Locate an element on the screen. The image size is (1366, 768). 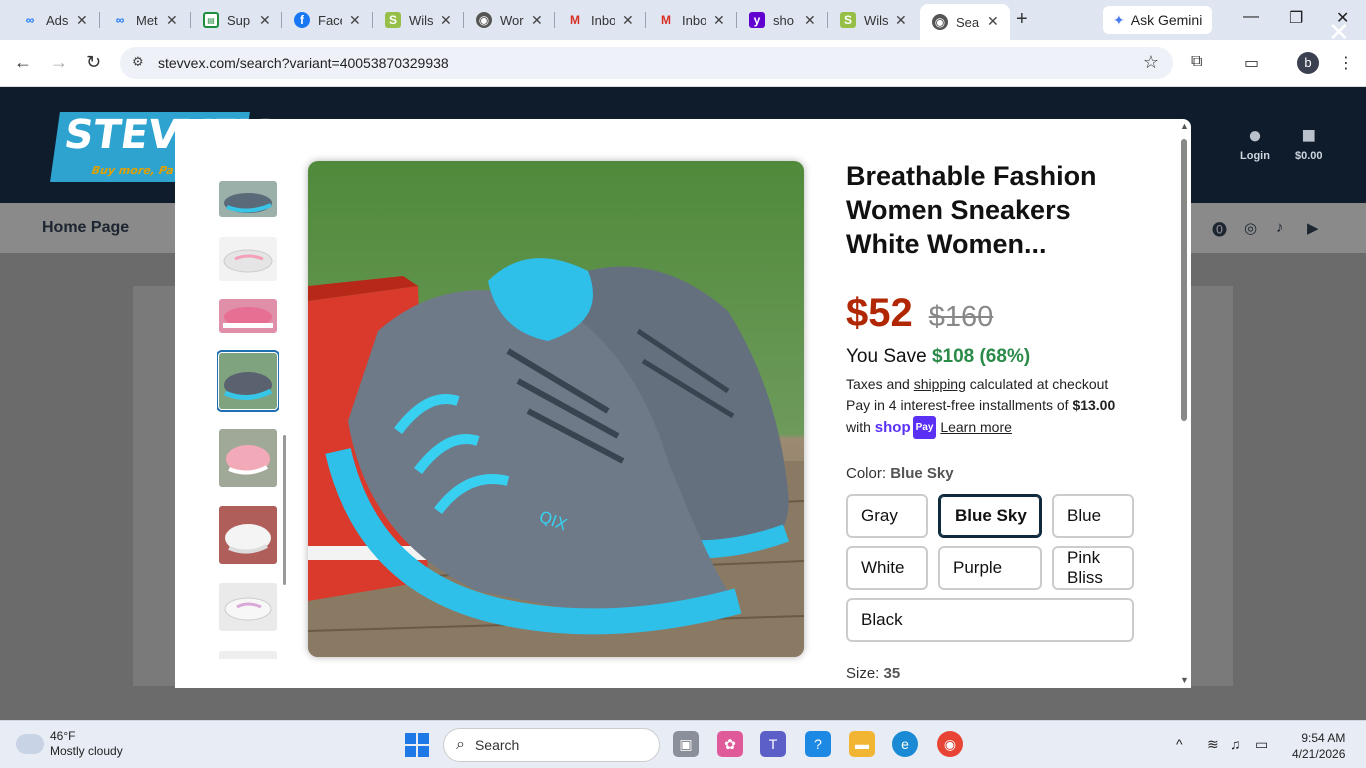
color-option-pink-bliss: Pink Bliss is located at coordinates (1093, 568).